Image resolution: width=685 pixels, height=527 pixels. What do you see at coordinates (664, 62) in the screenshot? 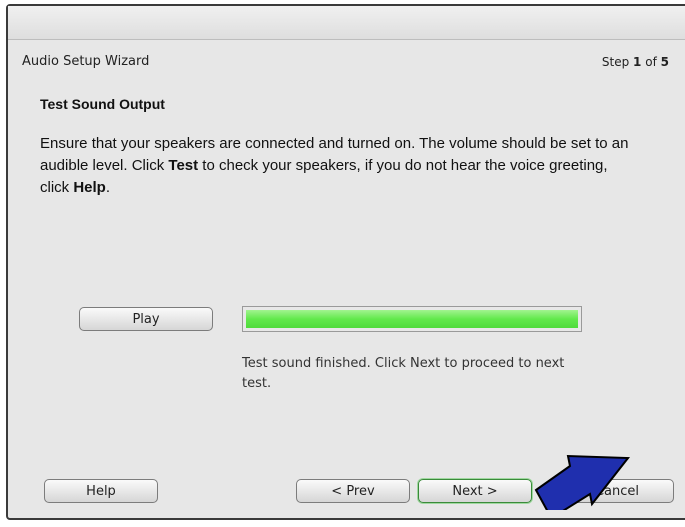
I see `step-total: 5` at bounding box center [664, 62].